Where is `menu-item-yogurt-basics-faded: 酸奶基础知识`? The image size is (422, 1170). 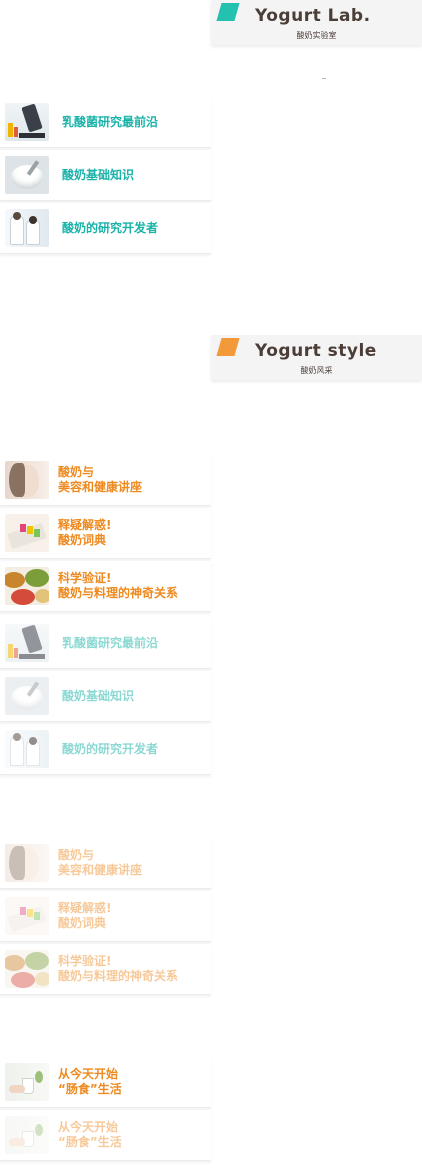
menu-item-yogurt-basics-faded: 酸奶基础知识 is located at coordinates (105, 696).